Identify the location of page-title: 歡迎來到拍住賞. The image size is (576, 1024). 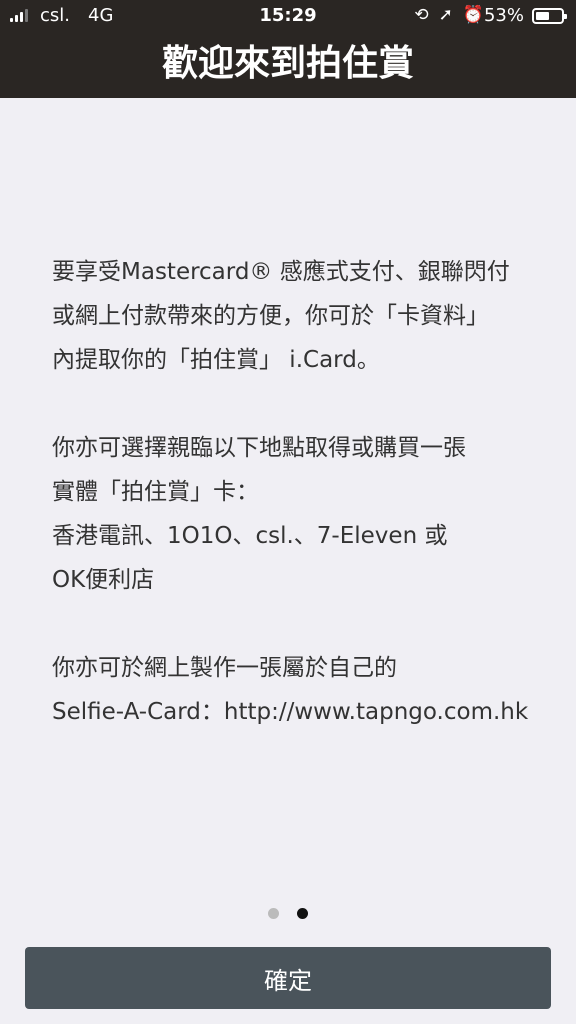
(287, 63).